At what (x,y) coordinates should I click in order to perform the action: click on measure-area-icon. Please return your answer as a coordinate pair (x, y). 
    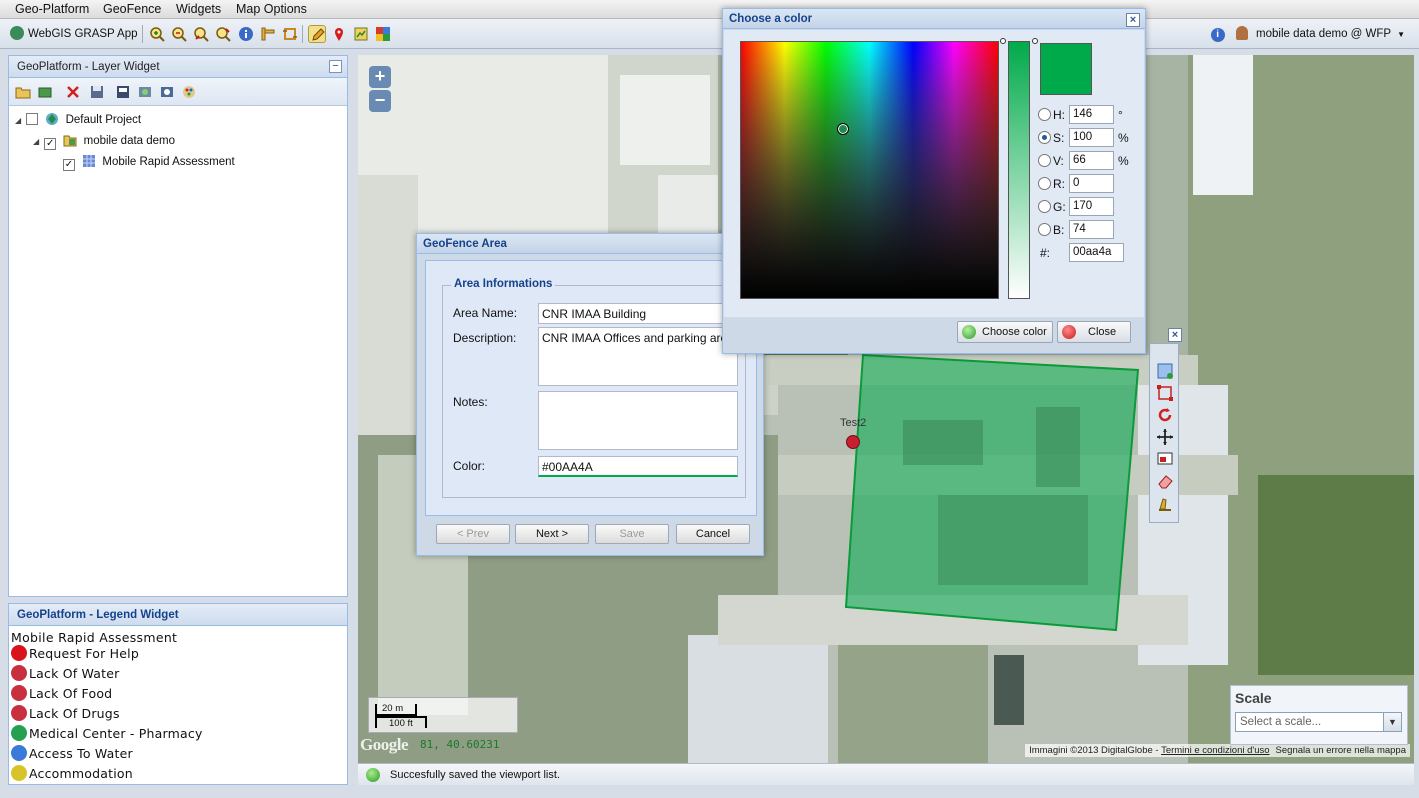
    Looking at the image, I should click on (290, 34).